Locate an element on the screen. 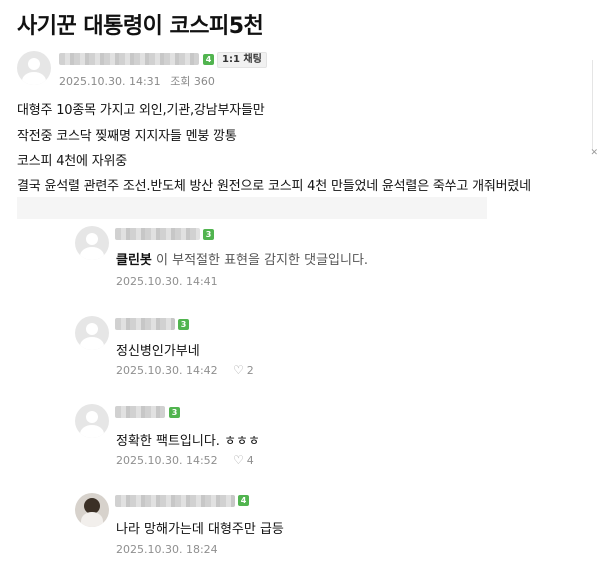 The height and width of the screenshot is (570, 600). like-button: ♡ 4 is located at coordinates (243, 460).